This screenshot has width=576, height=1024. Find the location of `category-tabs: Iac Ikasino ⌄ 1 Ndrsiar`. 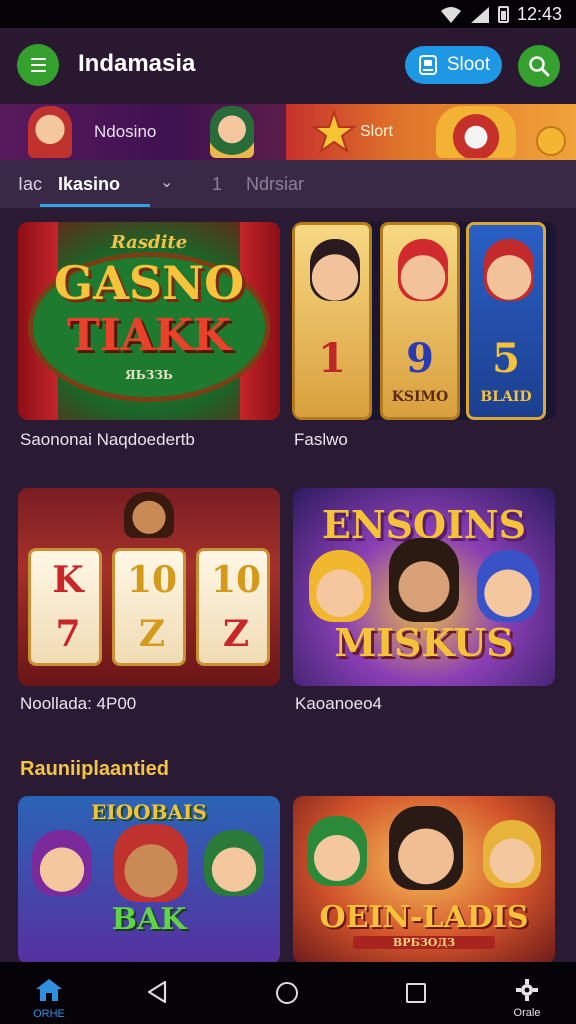

category-tabs: Iac Ikasino ⌄ 1 Ndrsiar is located at coordinates (288, 184).